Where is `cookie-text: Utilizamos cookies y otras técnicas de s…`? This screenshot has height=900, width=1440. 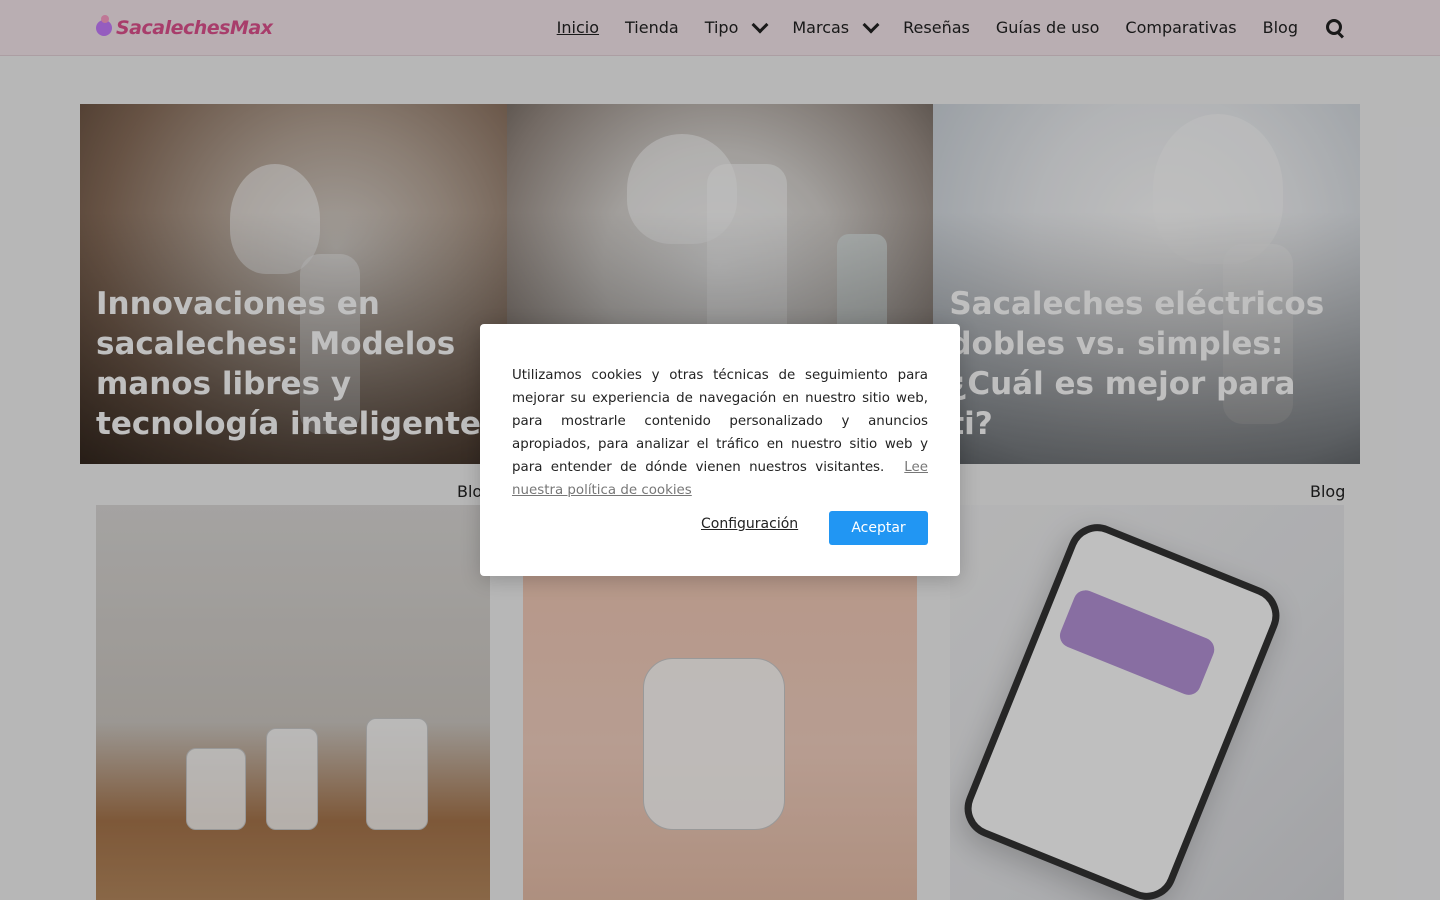
cookie-text: Utilizamos cookies y otras técnicas de s… is located at coordinates (720, 433).